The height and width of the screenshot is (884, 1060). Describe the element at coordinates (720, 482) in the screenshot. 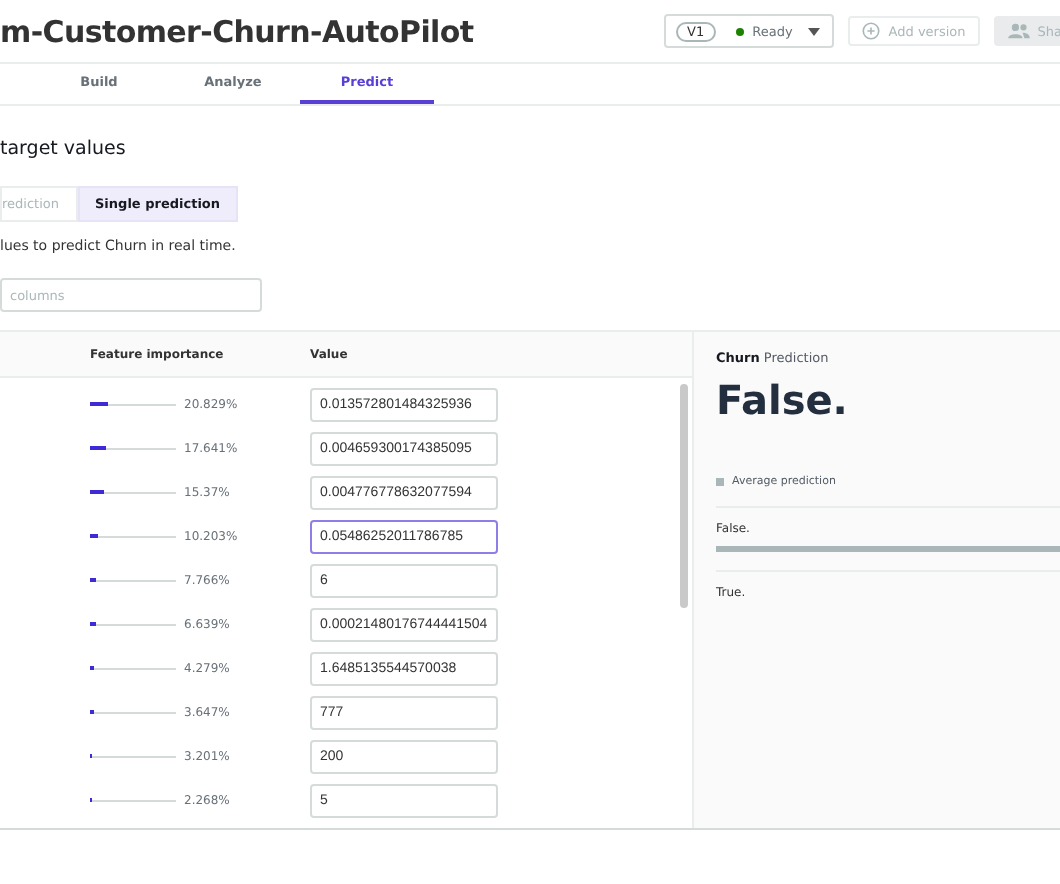

I see `legend-swatch` at that location.